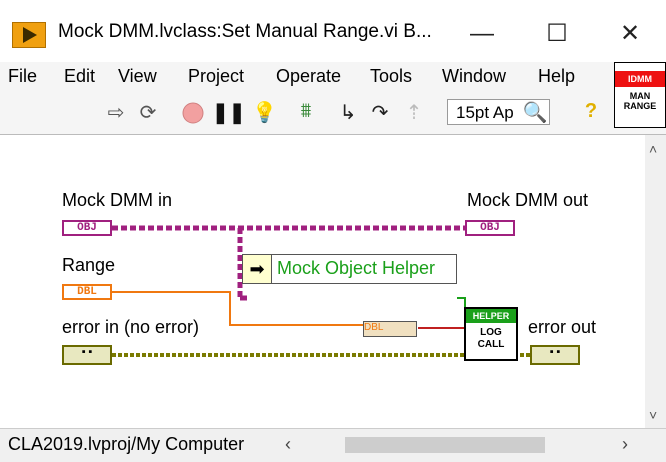 Image resolution: width=666 pixels, height=462 pixels. Describe the element at coordinates (630, 34) in the screenshot. I see `close-button: ✕` at that location.